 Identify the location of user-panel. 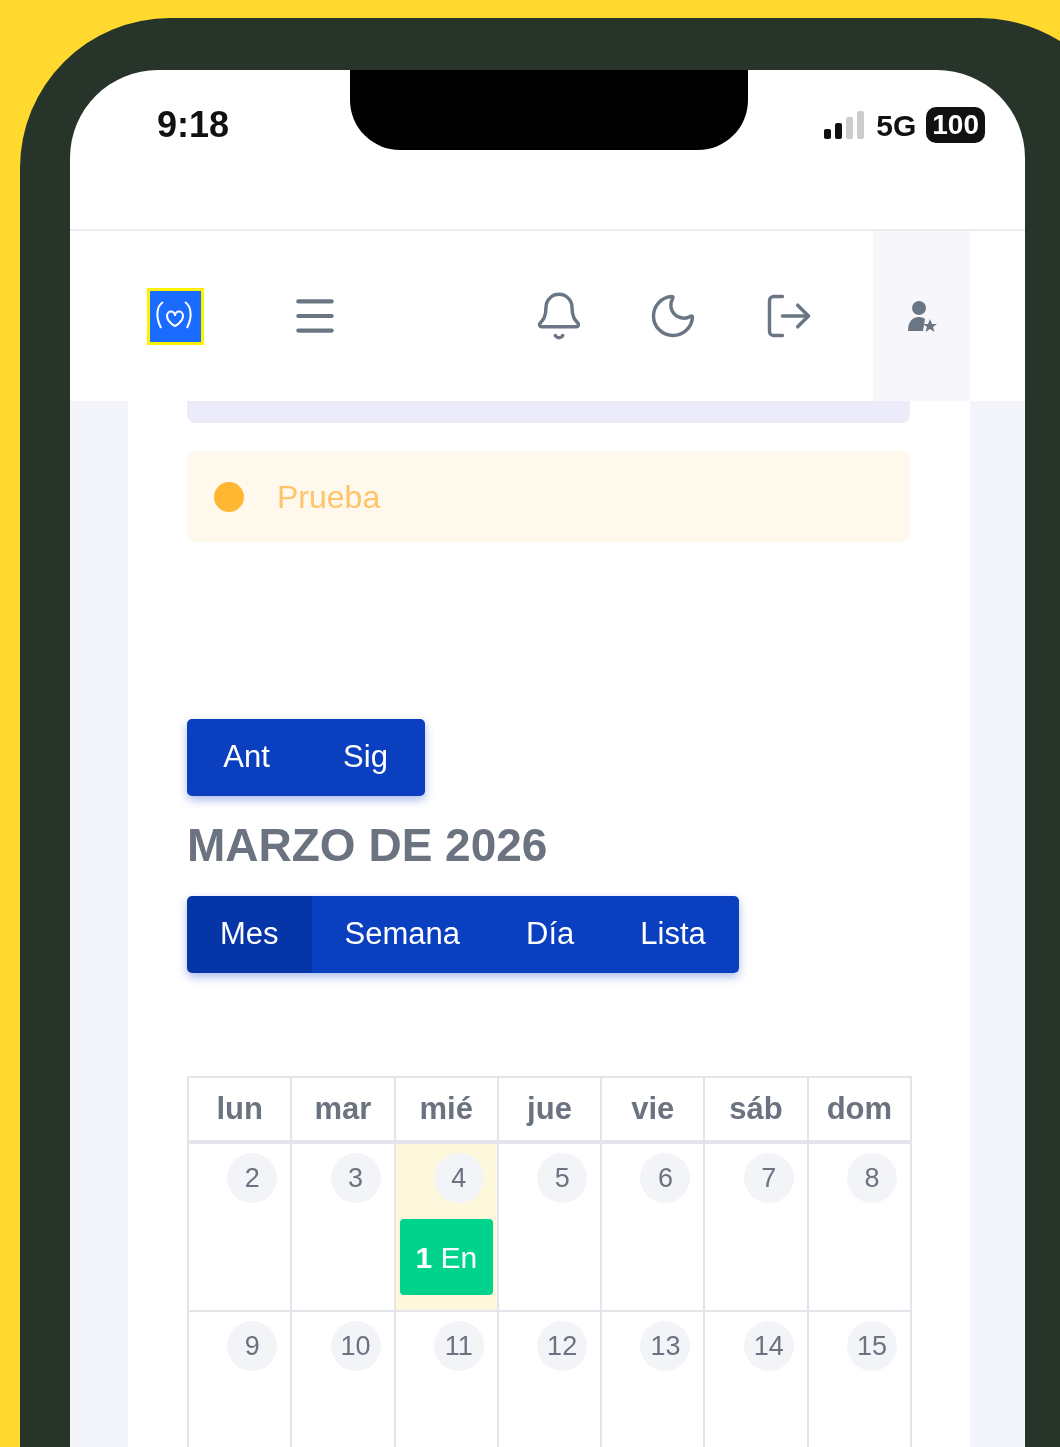
(921, 316).